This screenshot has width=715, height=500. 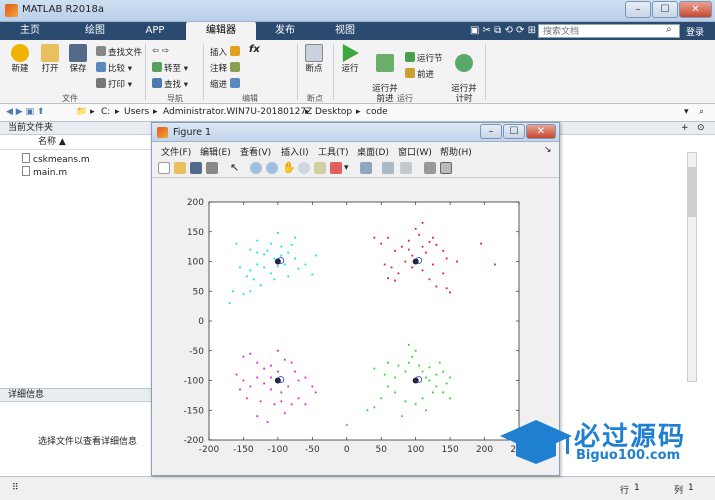 I want to click on find-button: 查找 ▾, so click(x=170, y=84).